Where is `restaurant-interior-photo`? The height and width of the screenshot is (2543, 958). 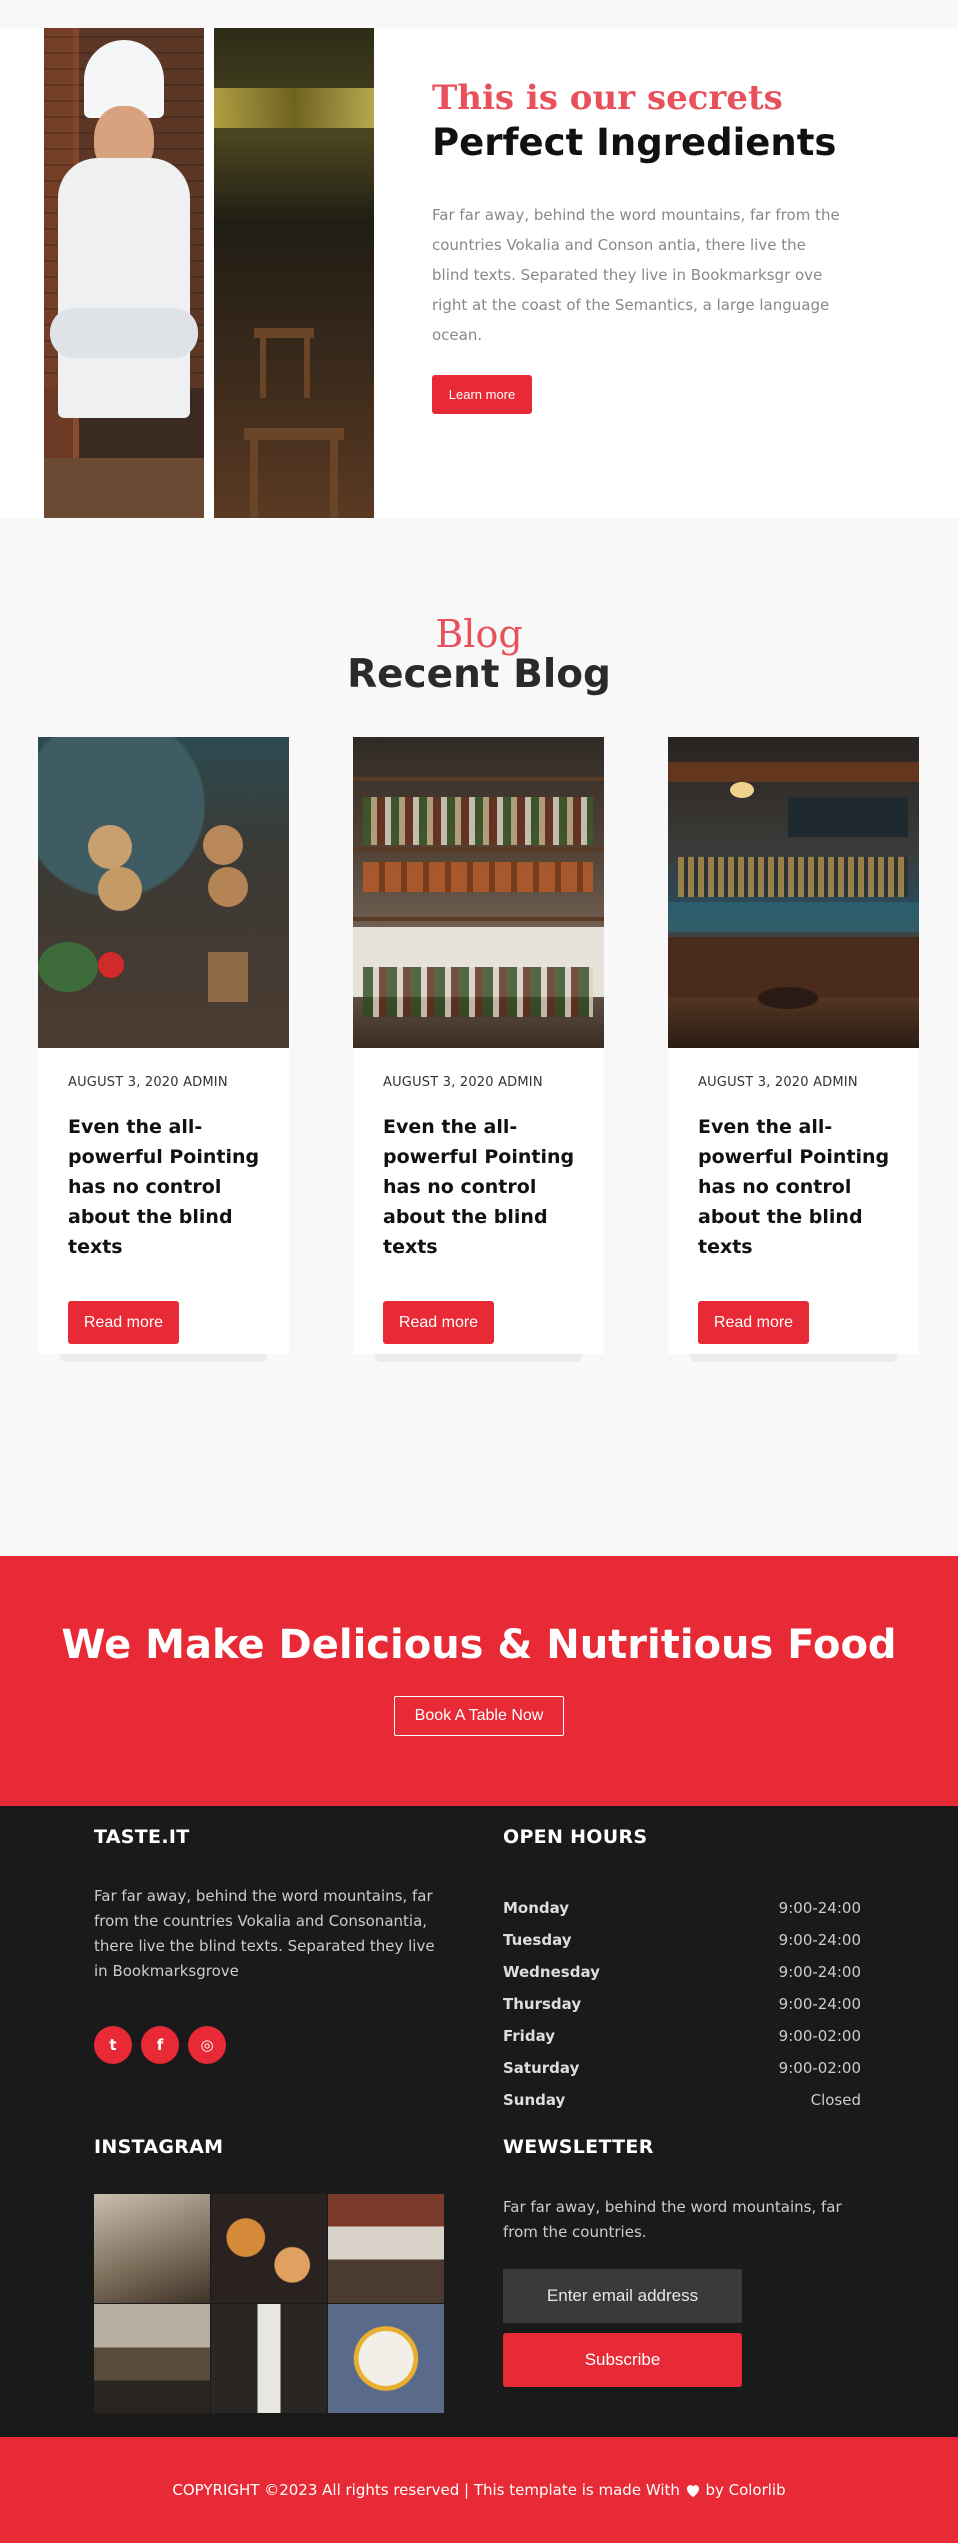
restaurant-interior-photo is located at coordinates (294, 273).